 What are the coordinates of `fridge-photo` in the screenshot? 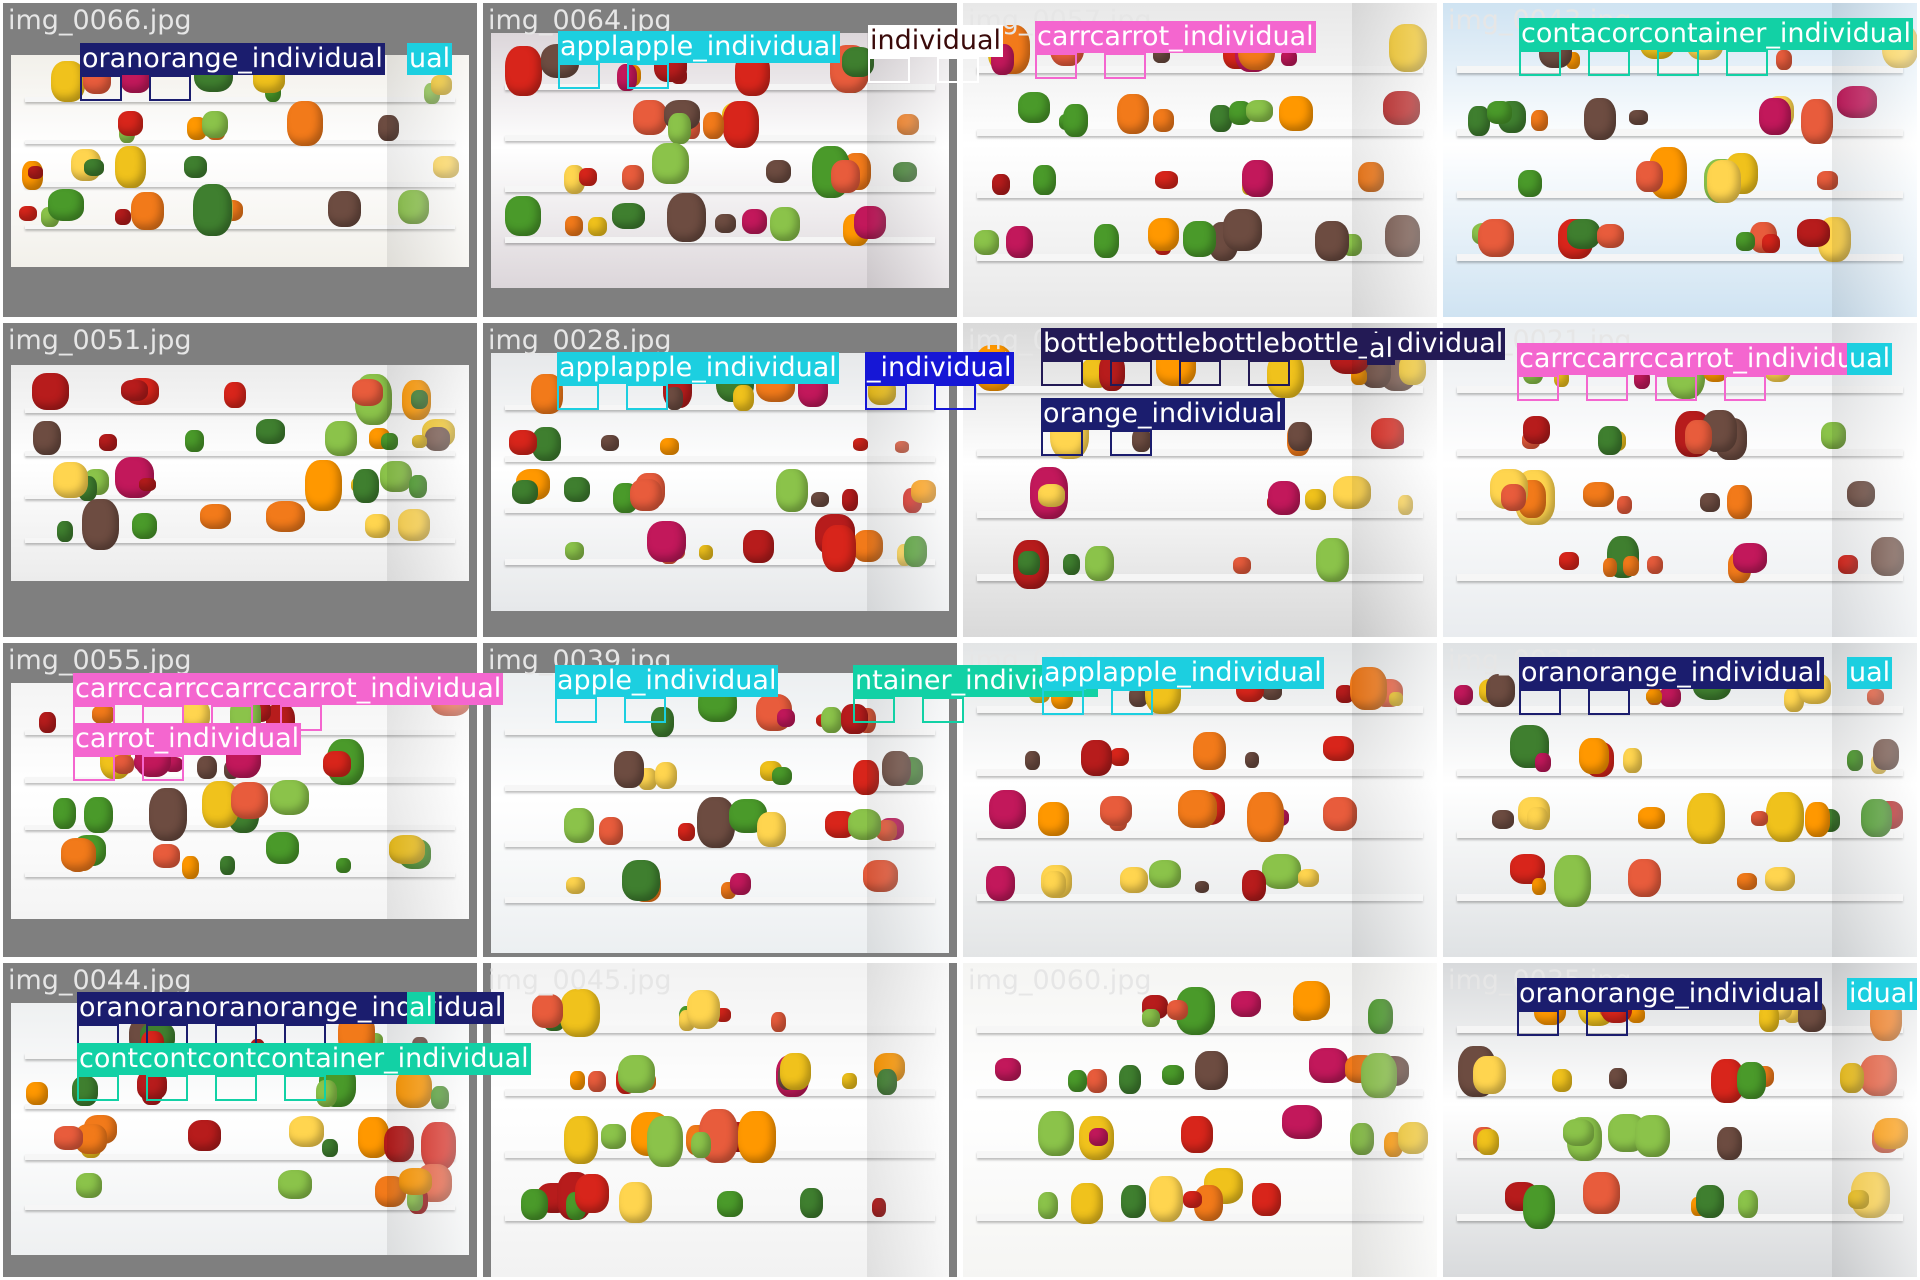 It's located at (1200, 1120).